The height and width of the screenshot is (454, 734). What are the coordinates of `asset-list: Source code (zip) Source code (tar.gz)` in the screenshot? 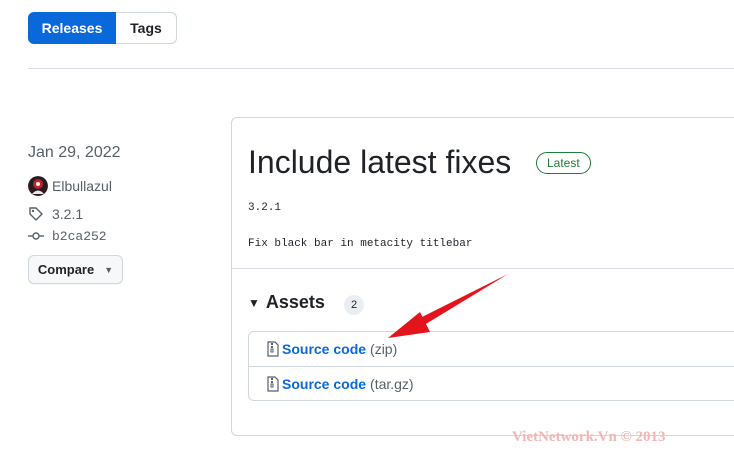 It's located at (491, 366).